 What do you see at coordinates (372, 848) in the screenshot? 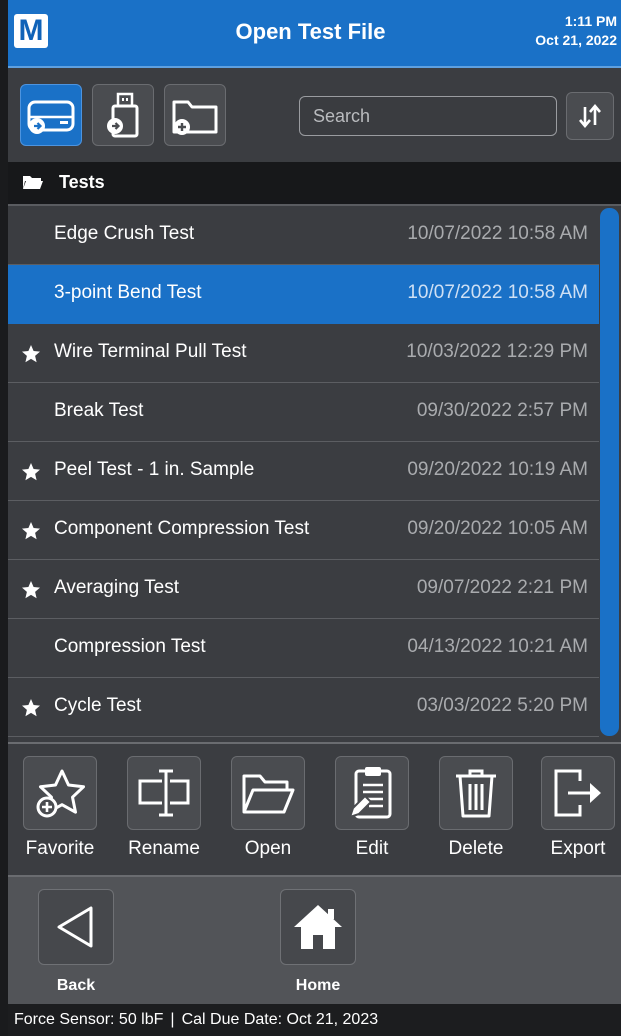
I see `edit-label: Edit` at bounding box center [372, 848].